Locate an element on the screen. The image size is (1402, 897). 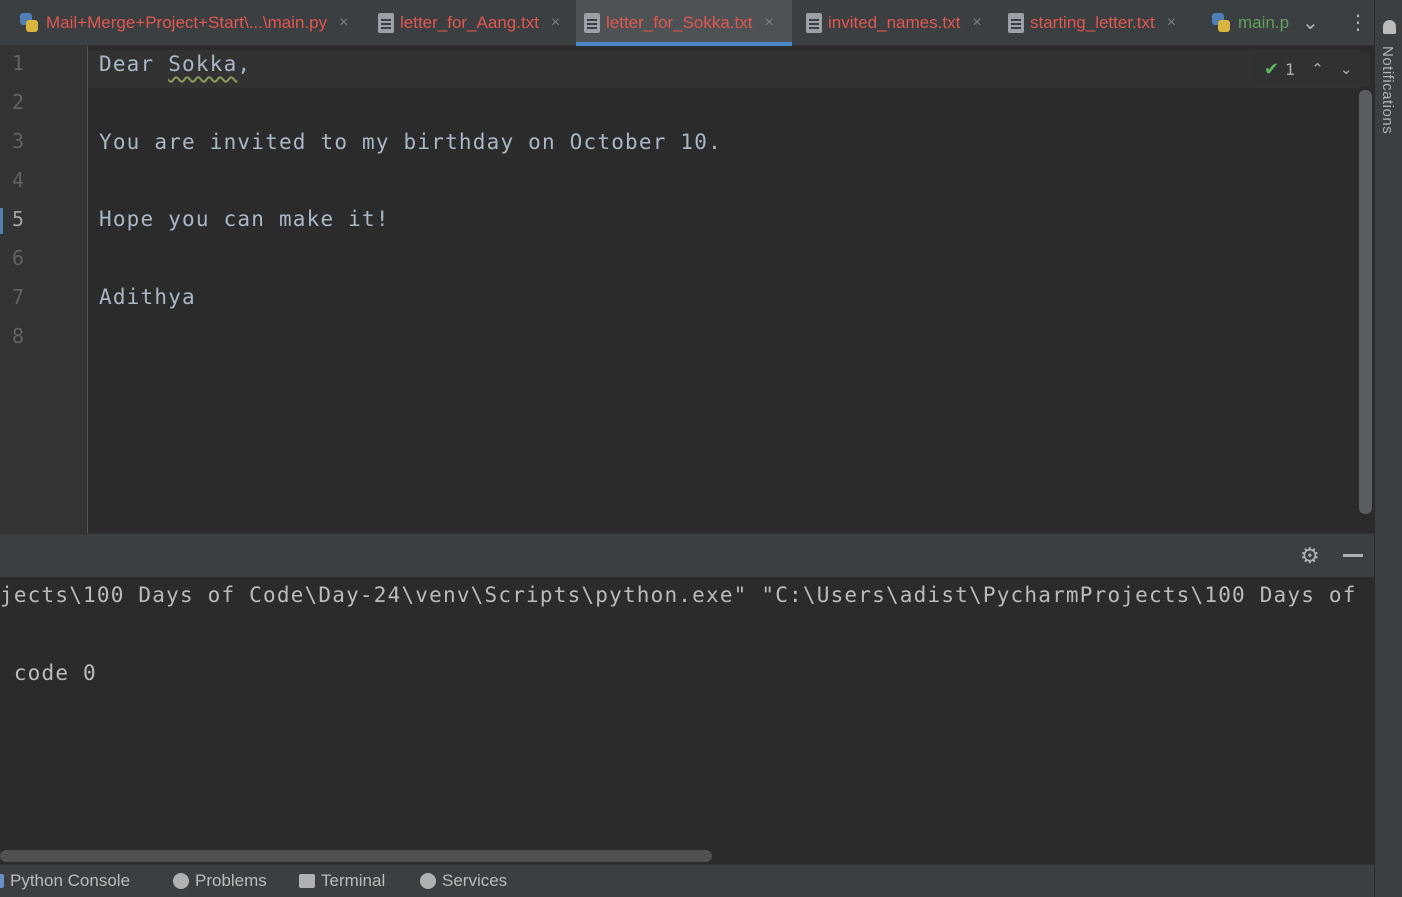
tab-label: letter_for_Aang.txt is located at coordinates (469, 22).